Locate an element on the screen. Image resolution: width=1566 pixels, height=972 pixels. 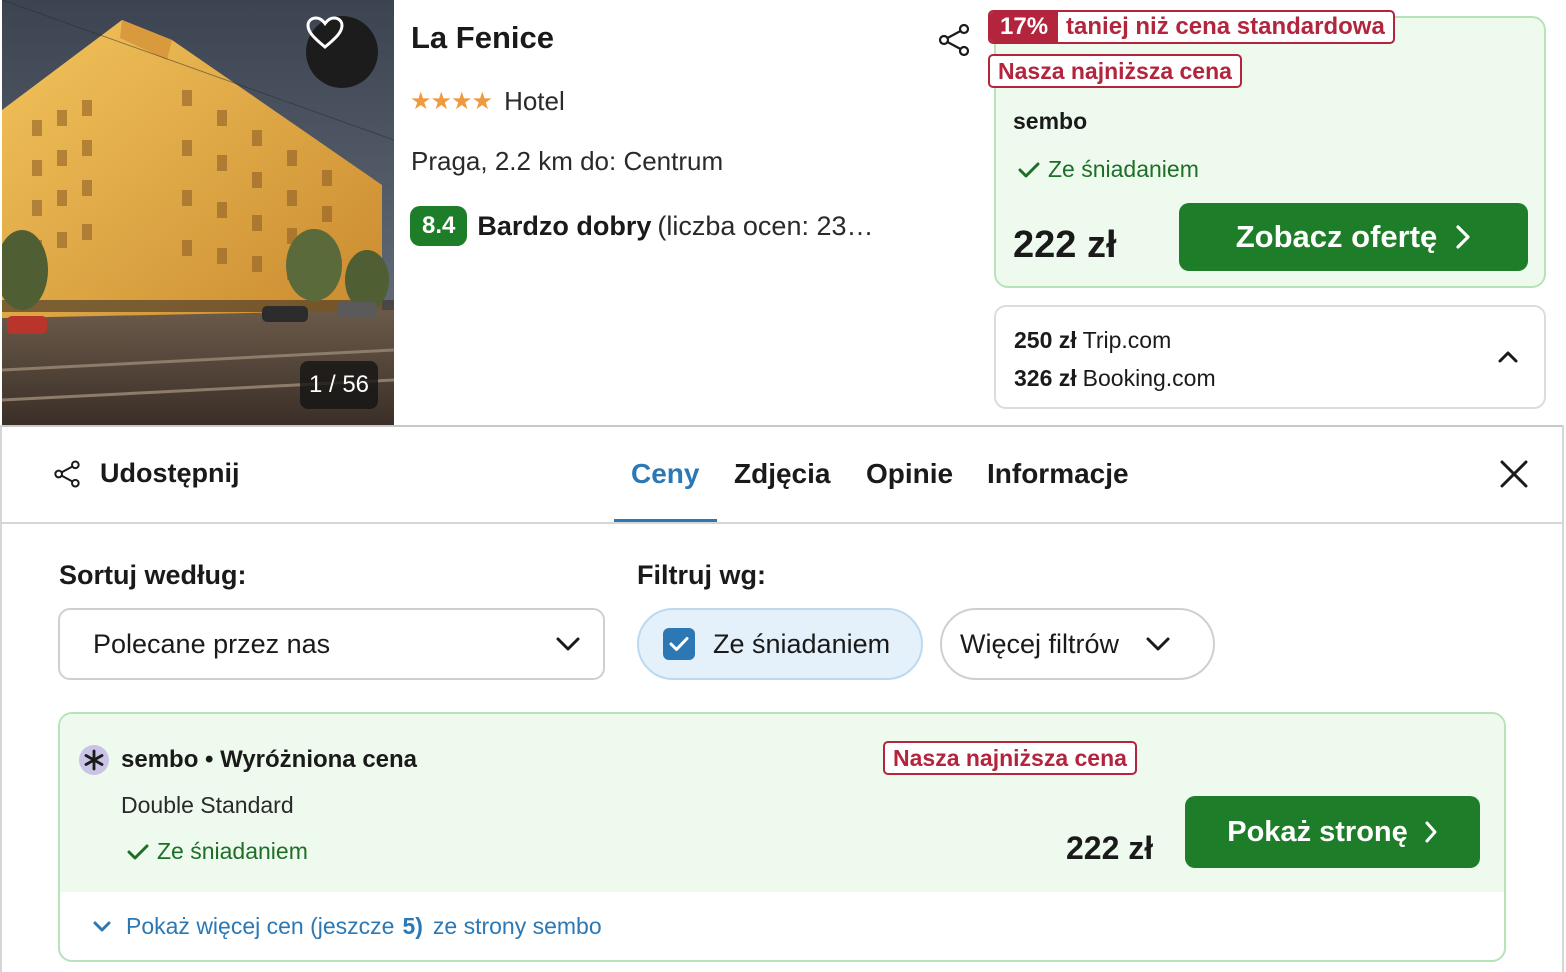
room-type: Double Standard is located at coordinates (207, 805).